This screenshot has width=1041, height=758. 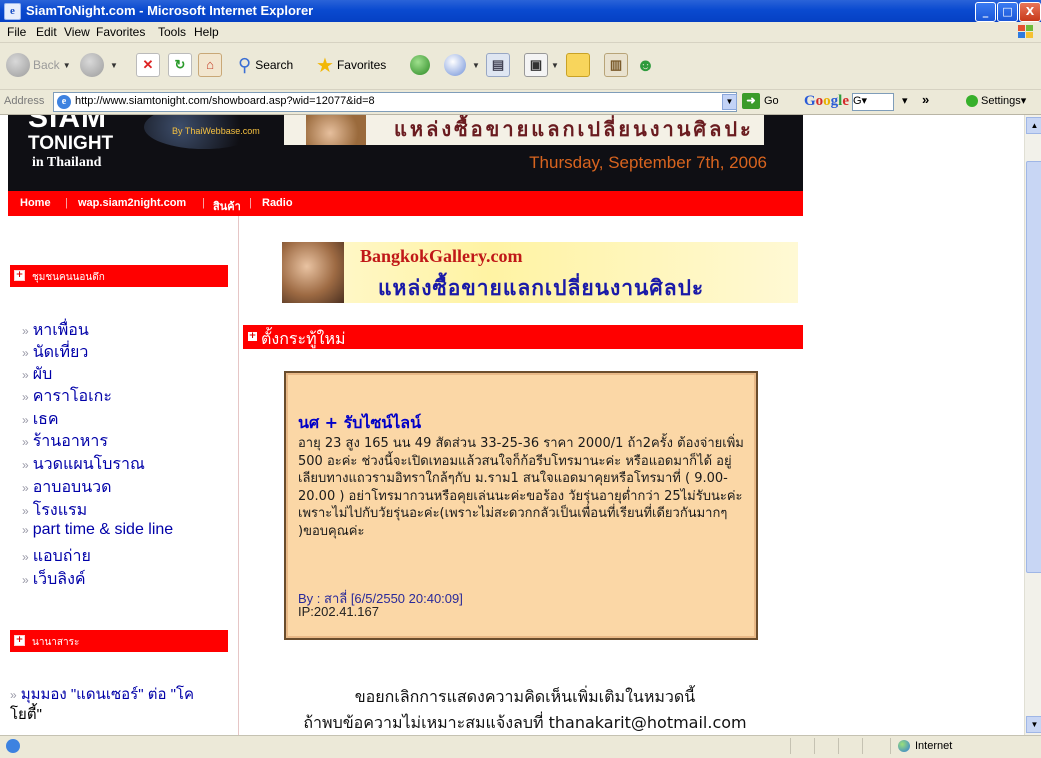 I want to click on favorites-button: ★ Favorites, so click(x=351, y=65).